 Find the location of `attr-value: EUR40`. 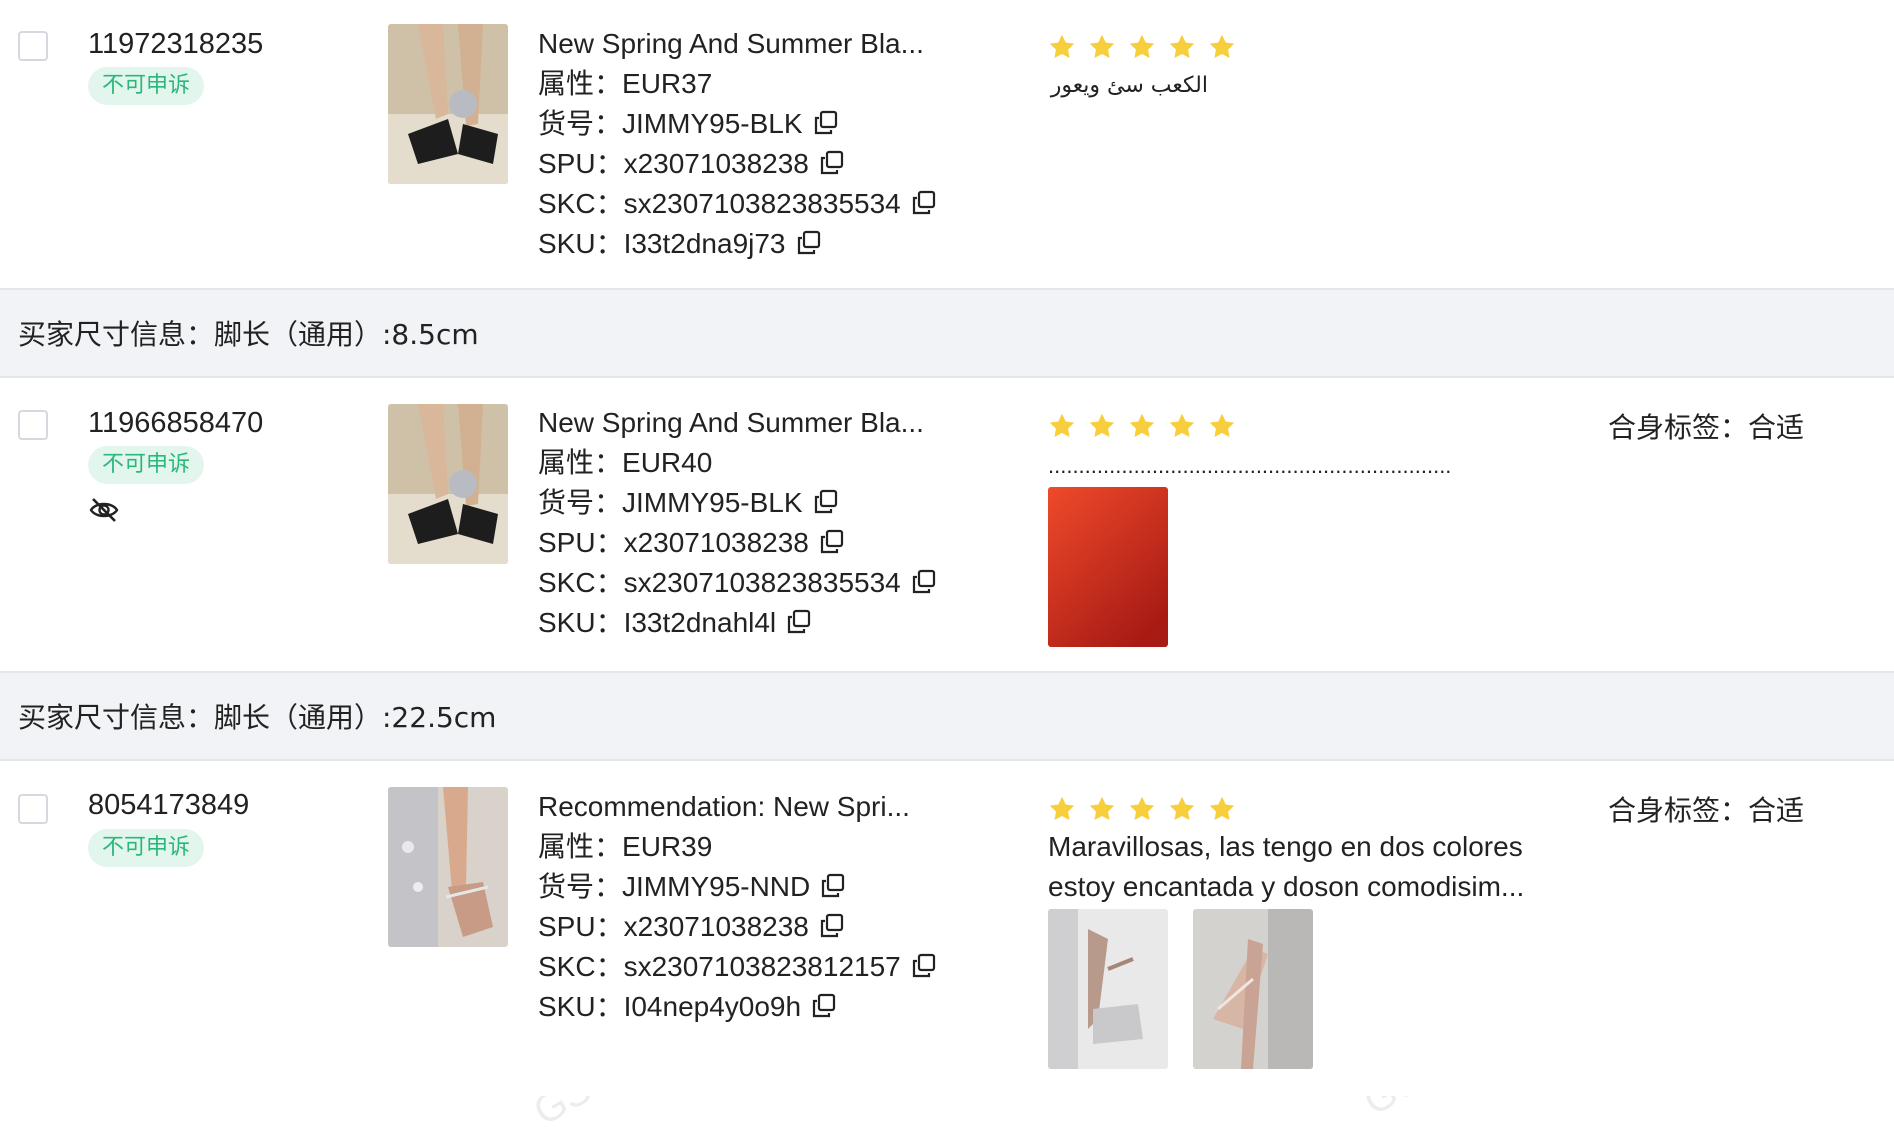

attr-value: EUR40 is located at coordinates (667, 462).